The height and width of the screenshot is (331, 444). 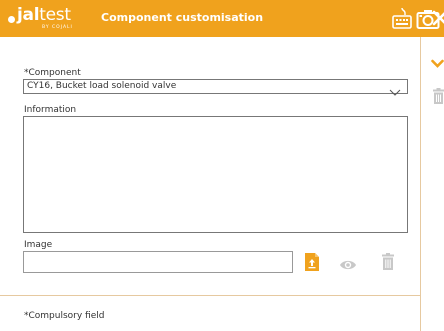 I want to click on side-panel, so click(x=432, y=184).